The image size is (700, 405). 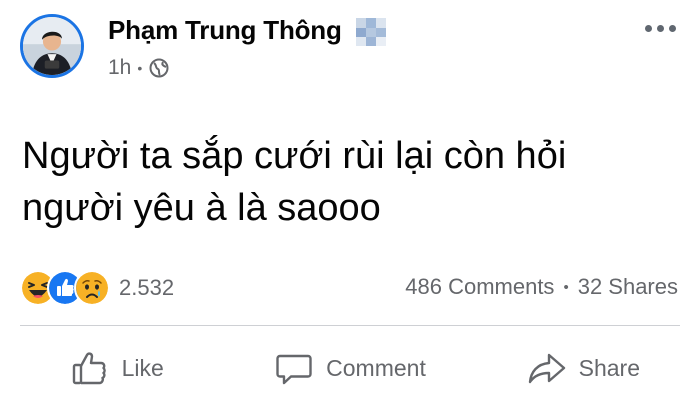 What do you see at coordinates (89, 368) in the screenshot?
I see `thumbs-up-icon` at bounding box center [89, 368].